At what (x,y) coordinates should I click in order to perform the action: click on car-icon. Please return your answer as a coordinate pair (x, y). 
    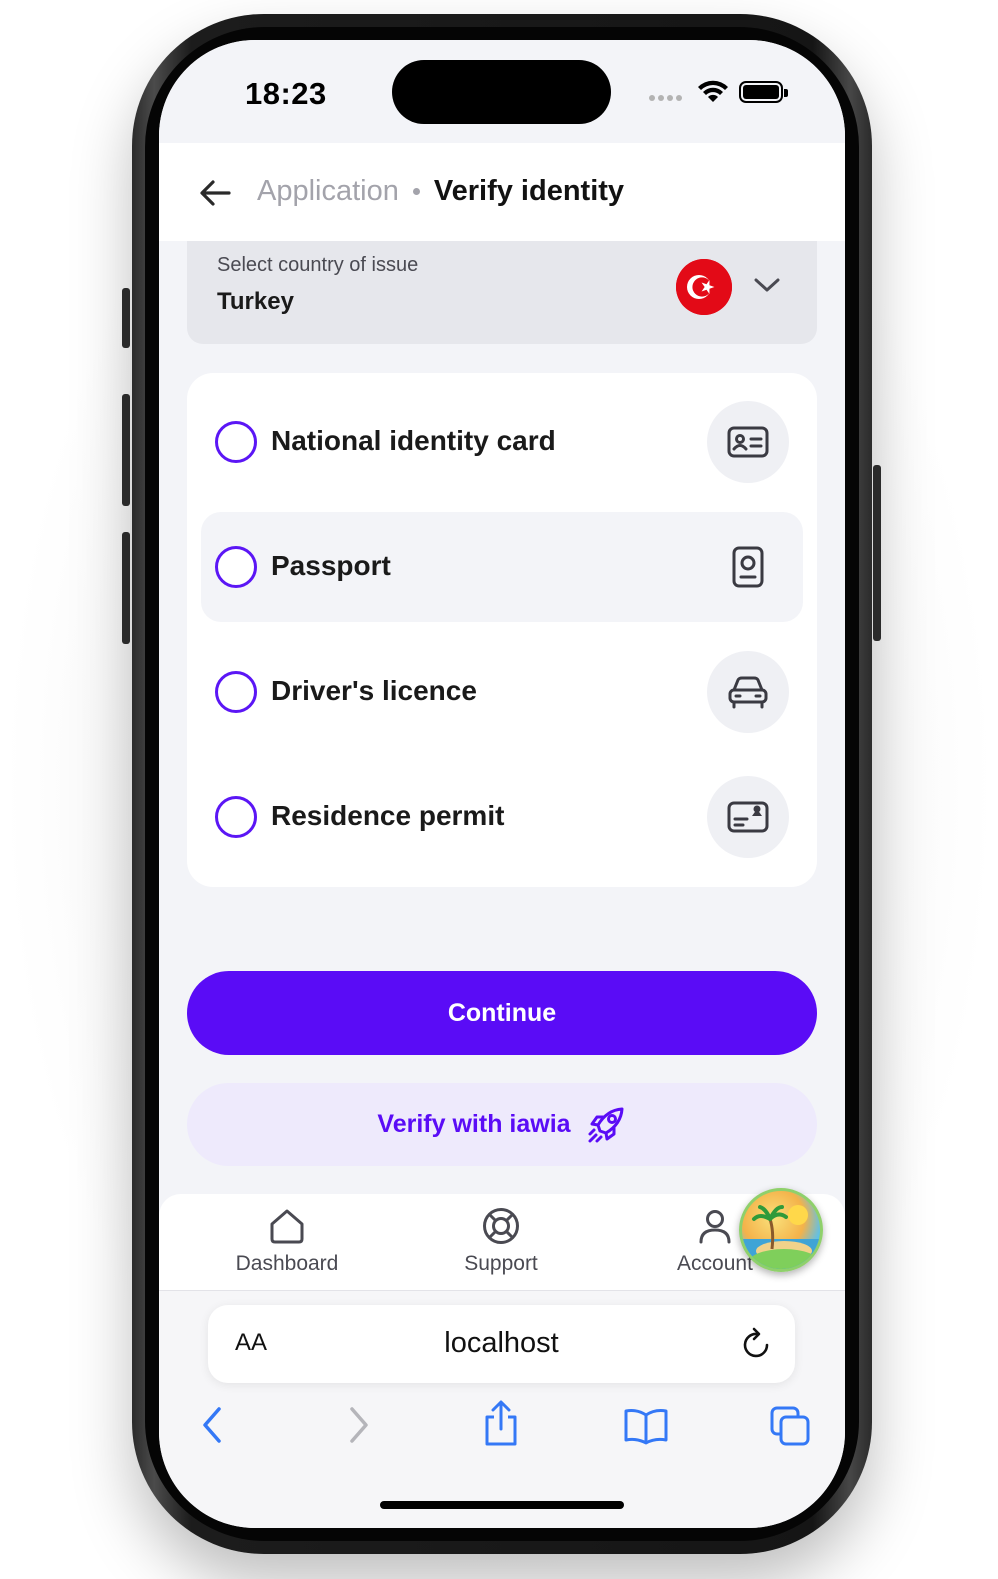
    Looking at the image, I should click on (748, 692).